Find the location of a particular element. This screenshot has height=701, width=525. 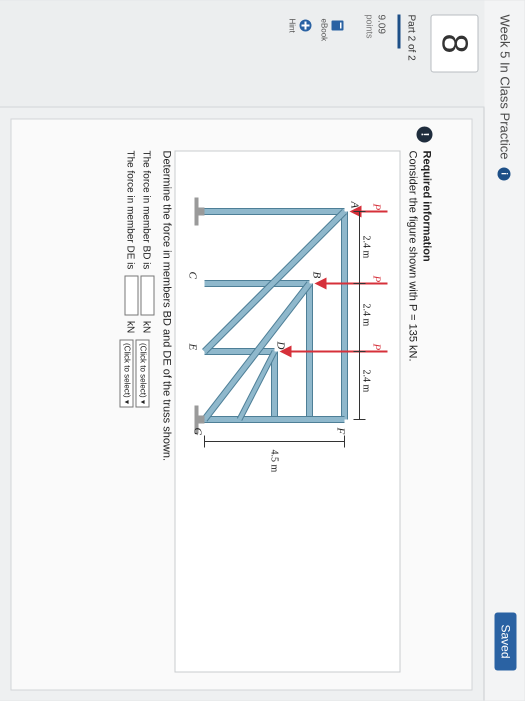

ebook-label: eBook is located at coordinates (324, 30).